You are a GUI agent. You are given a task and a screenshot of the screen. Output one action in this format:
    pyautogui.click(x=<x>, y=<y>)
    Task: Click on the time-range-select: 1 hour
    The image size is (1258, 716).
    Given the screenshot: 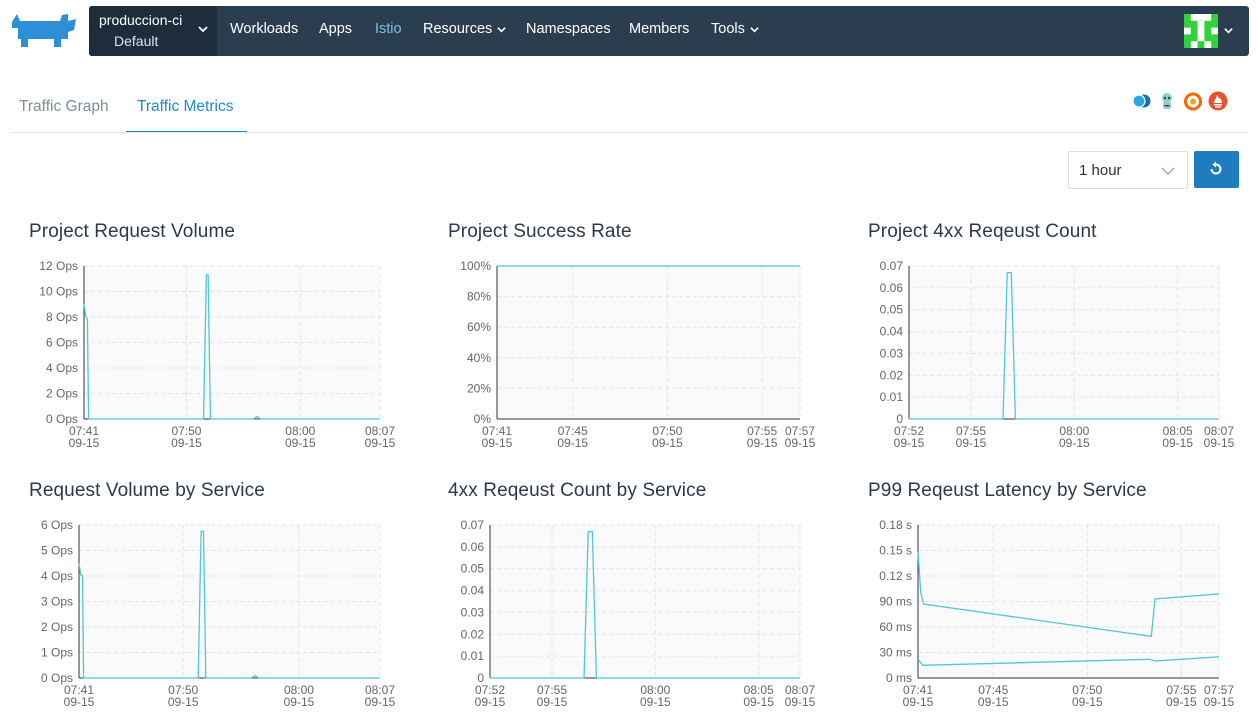 What is the action you would take?
    pyautogui.click(x=1128, y=170)
    